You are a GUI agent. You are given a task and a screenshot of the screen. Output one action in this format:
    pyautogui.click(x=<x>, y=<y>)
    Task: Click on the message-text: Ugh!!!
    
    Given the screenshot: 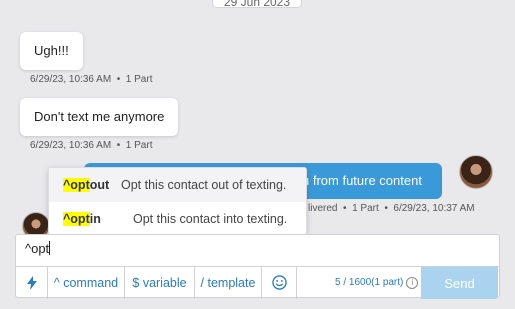 What is the action you would take?
    pyautogui.click(x=51, y=50)
    